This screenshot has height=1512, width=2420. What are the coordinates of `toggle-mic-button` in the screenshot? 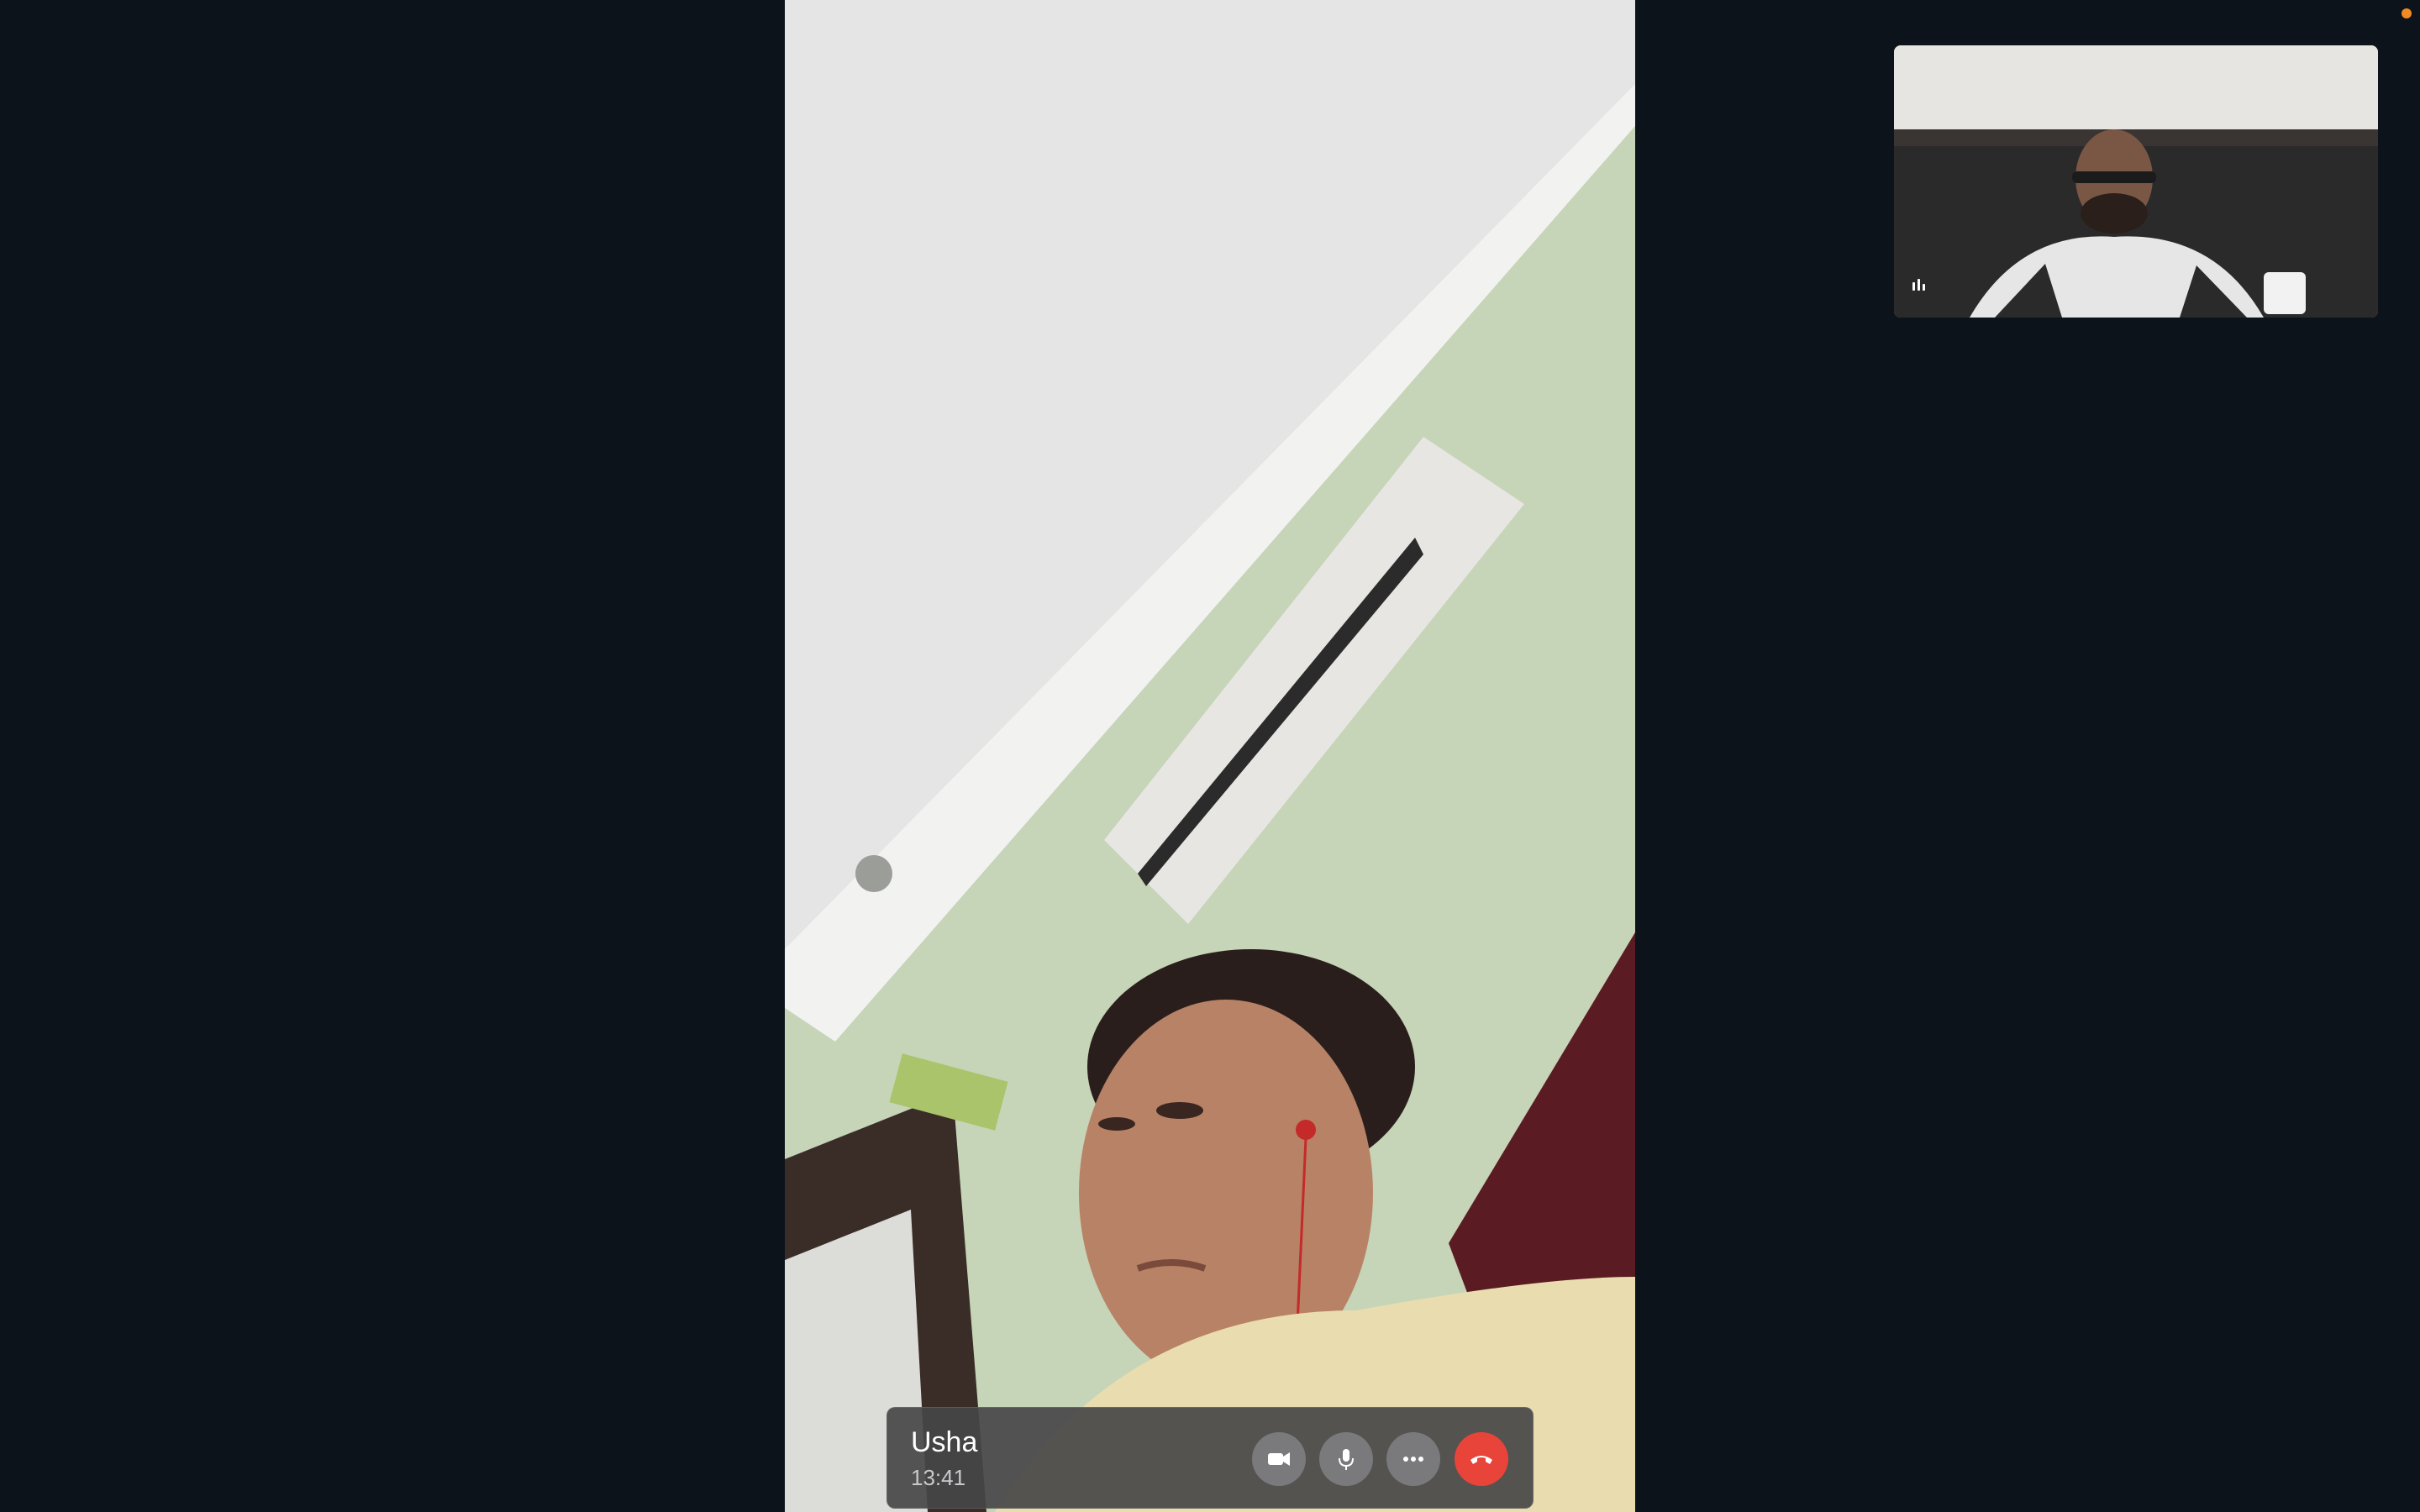 It's located at (1346, 1459).